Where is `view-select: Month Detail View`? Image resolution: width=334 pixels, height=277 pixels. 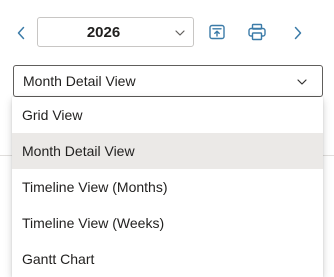
view-select: Month Detail View is located at coordinates (168, 81).